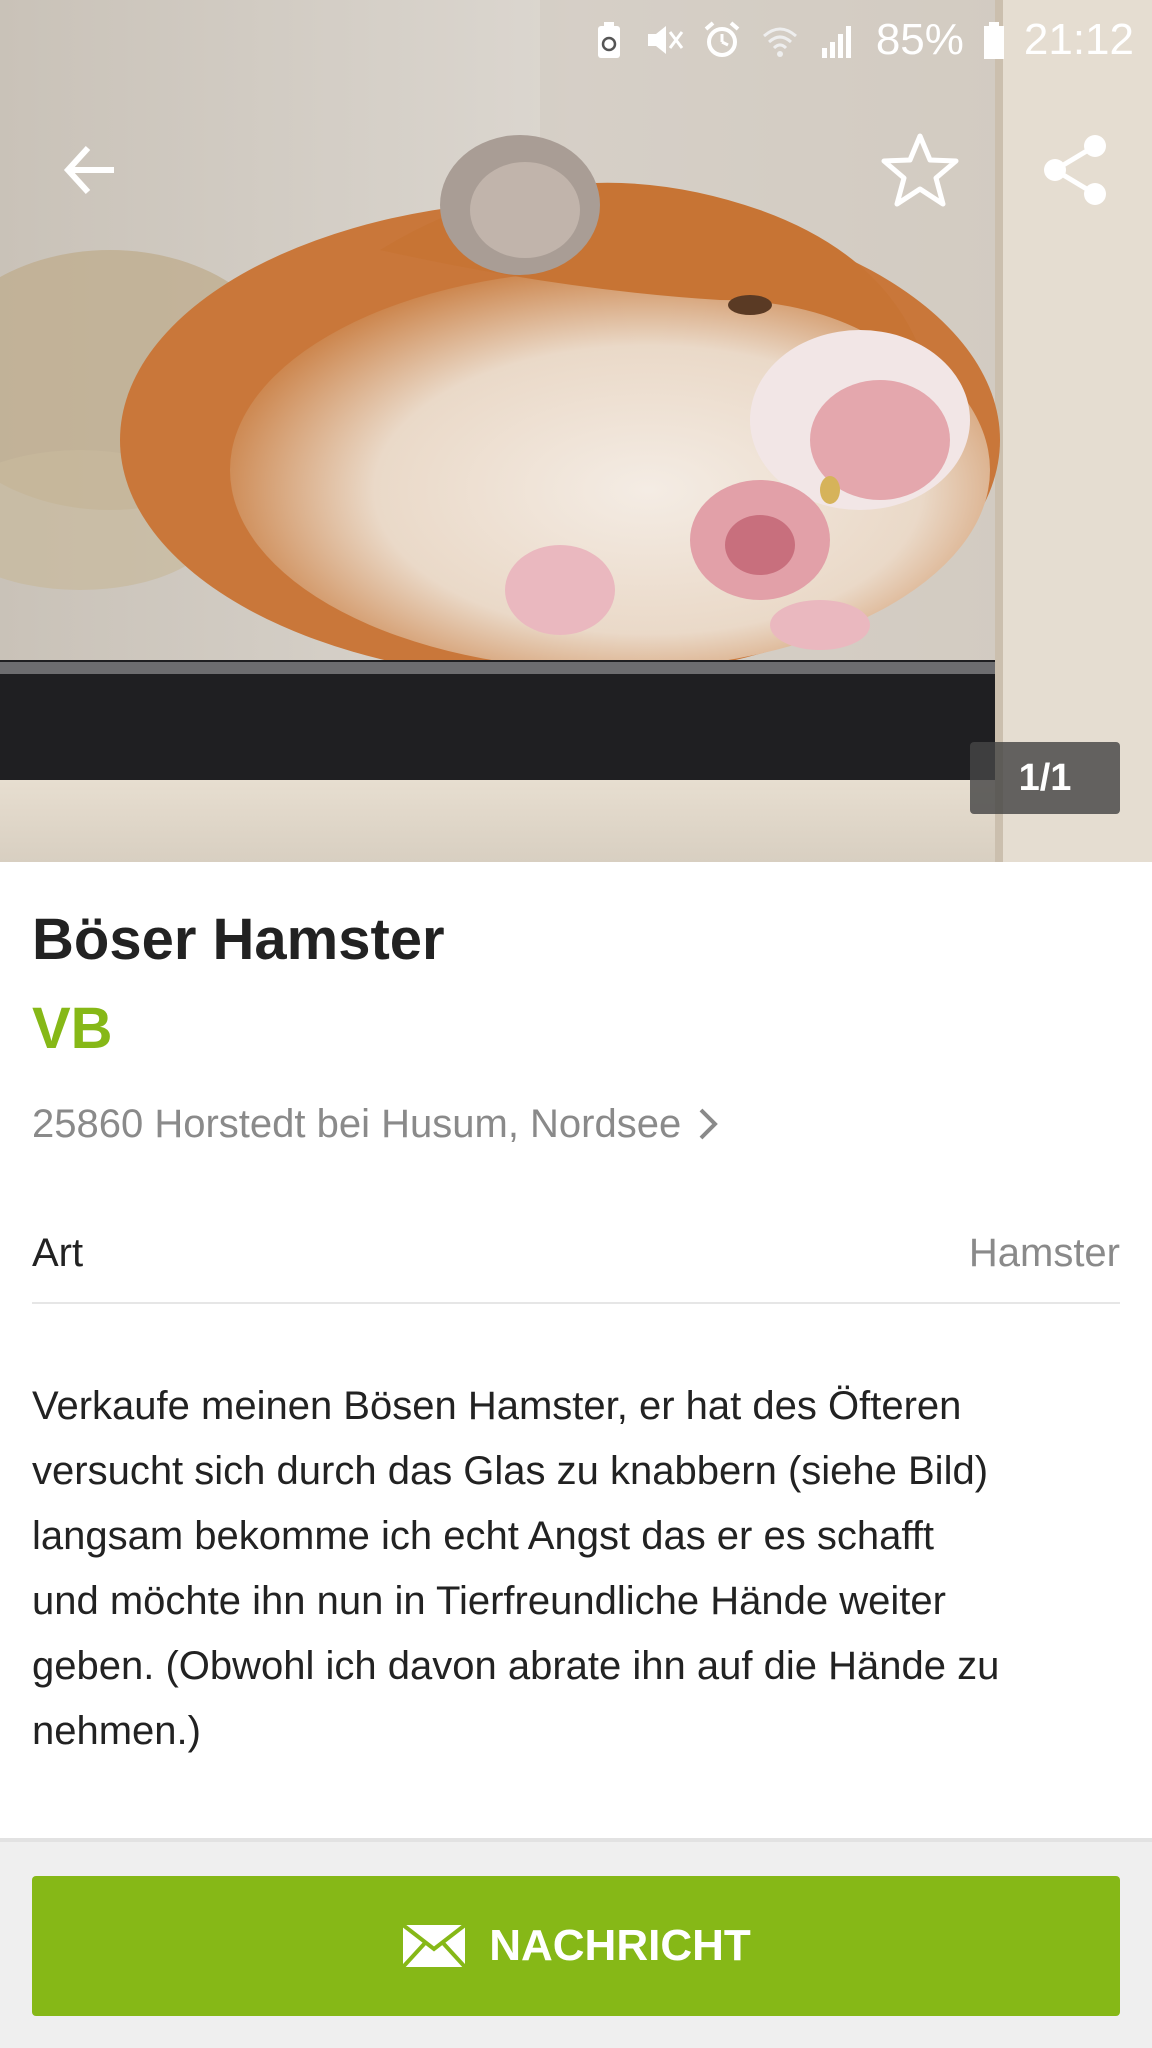  I want to click on mute-icon, so click(665, 40).